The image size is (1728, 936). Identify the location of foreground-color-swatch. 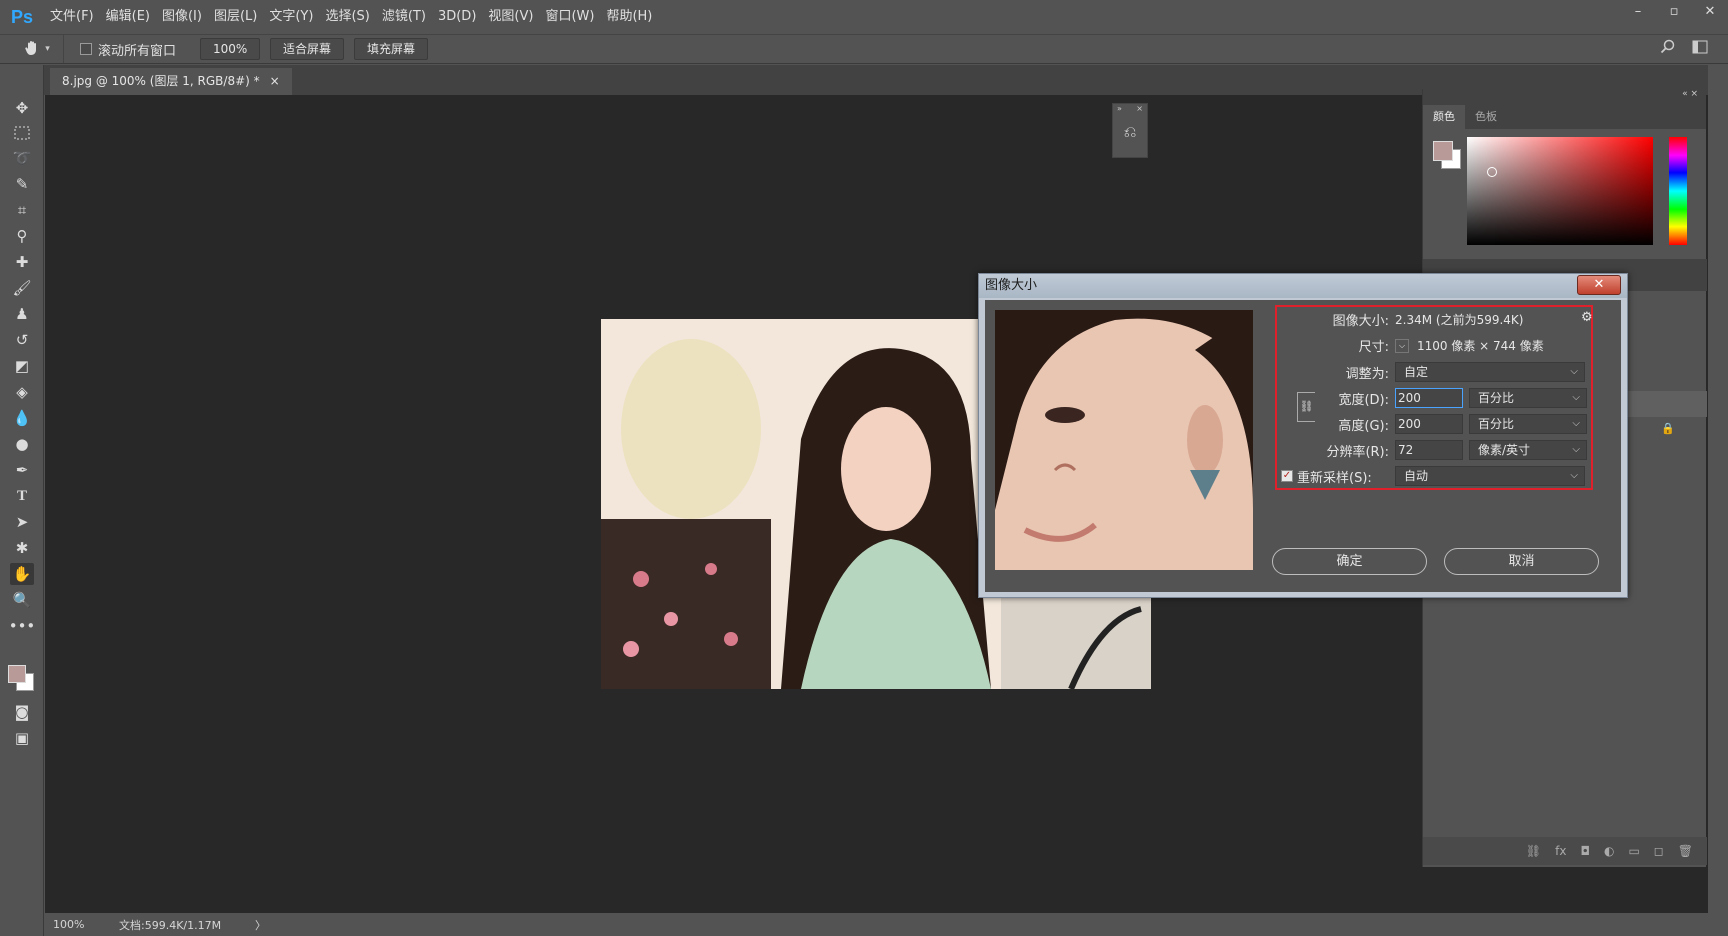
(17, 674).